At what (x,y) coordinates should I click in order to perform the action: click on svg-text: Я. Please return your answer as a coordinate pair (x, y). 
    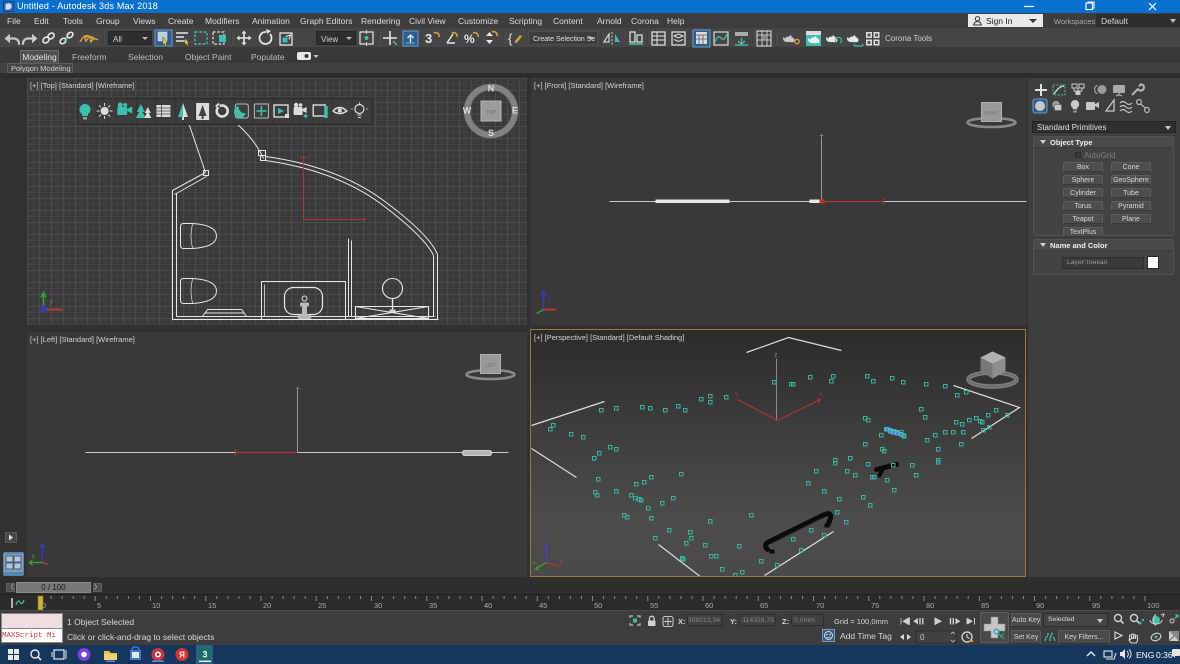
    Looking at the image, I should click on (182, 655).